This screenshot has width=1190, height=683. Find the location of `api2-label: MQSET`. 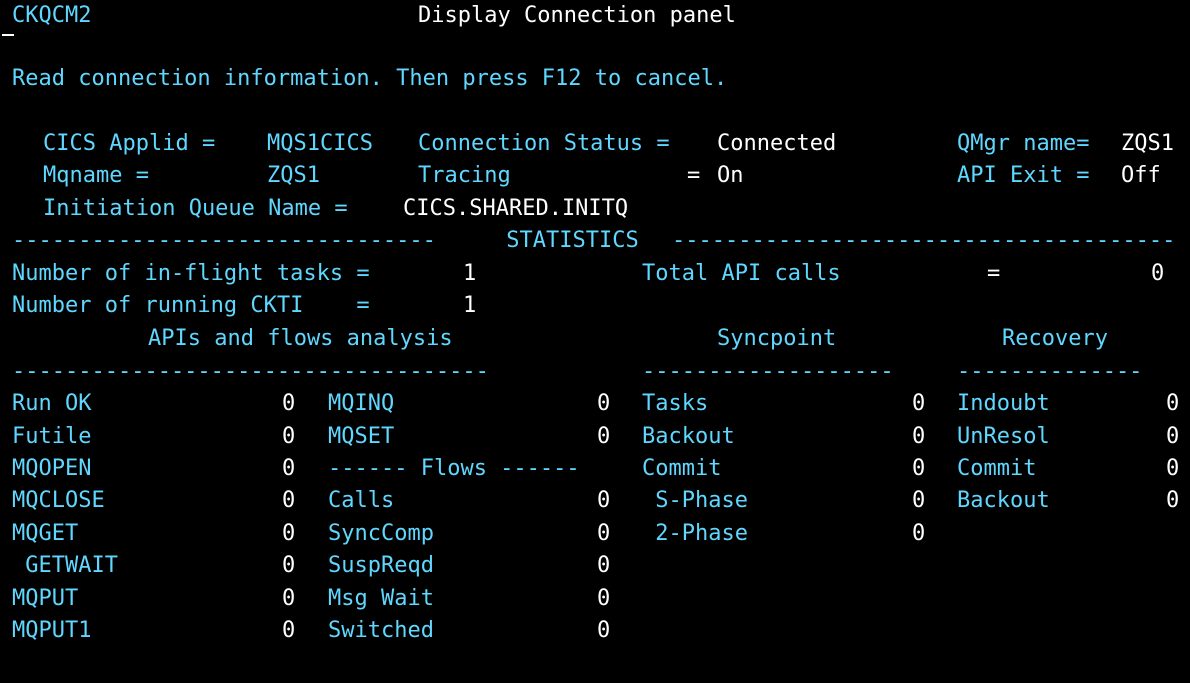

api2-label: MQSET is located at coordinates (361, 436).